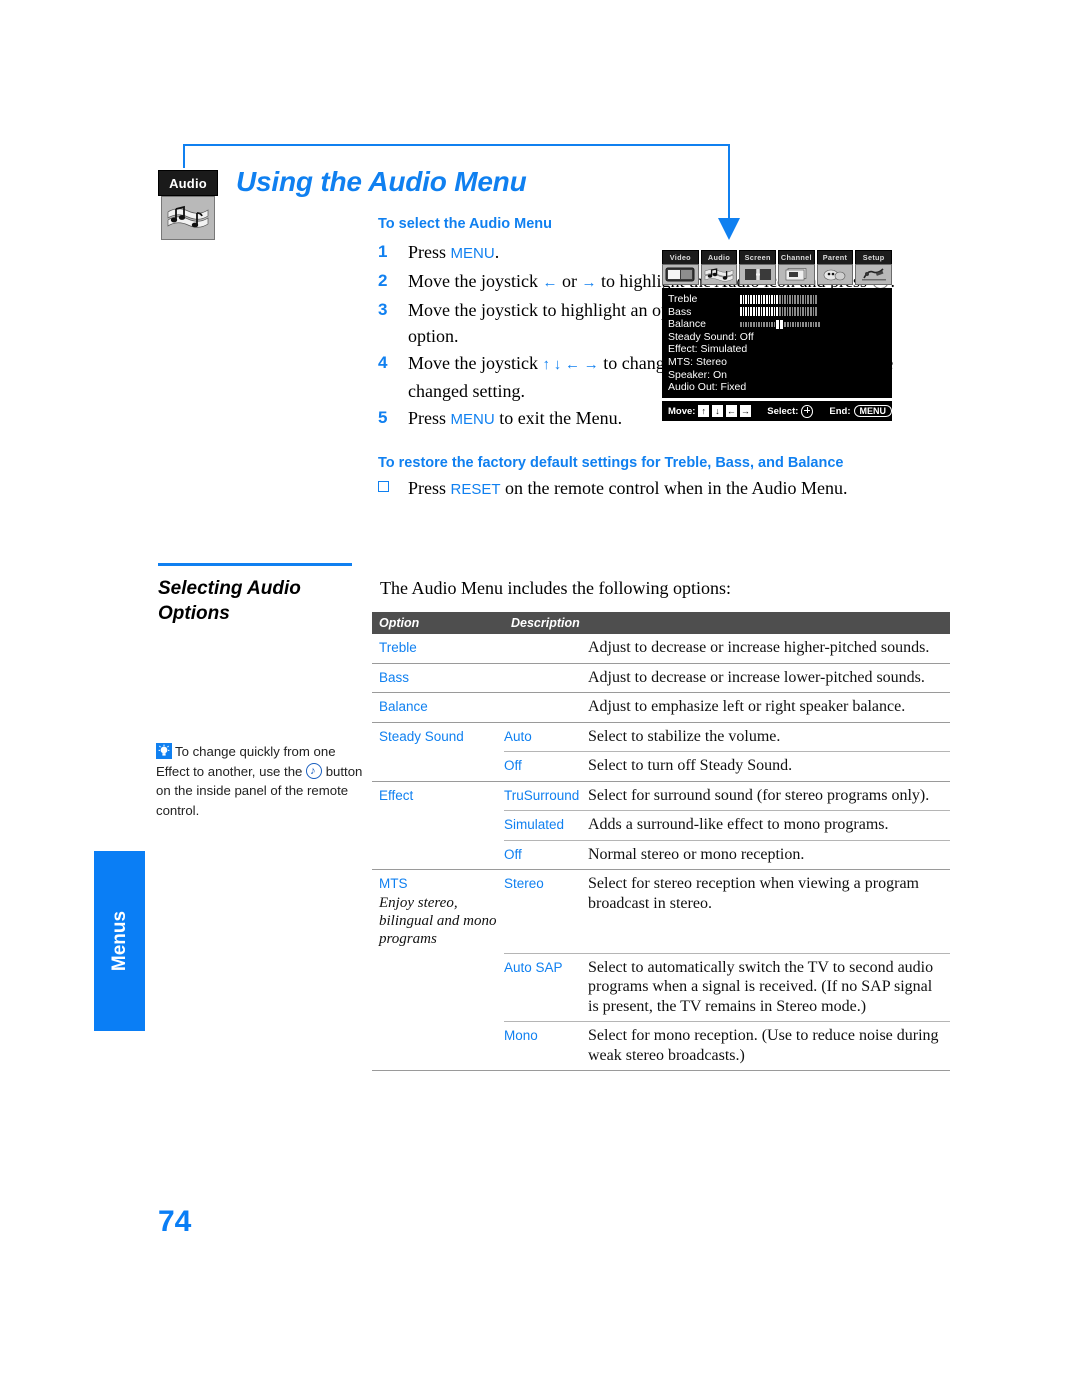  Describe the element at coordinates (558, 418) in the screenshot. I see `step-text-b: to exit the Menu.` at that location.